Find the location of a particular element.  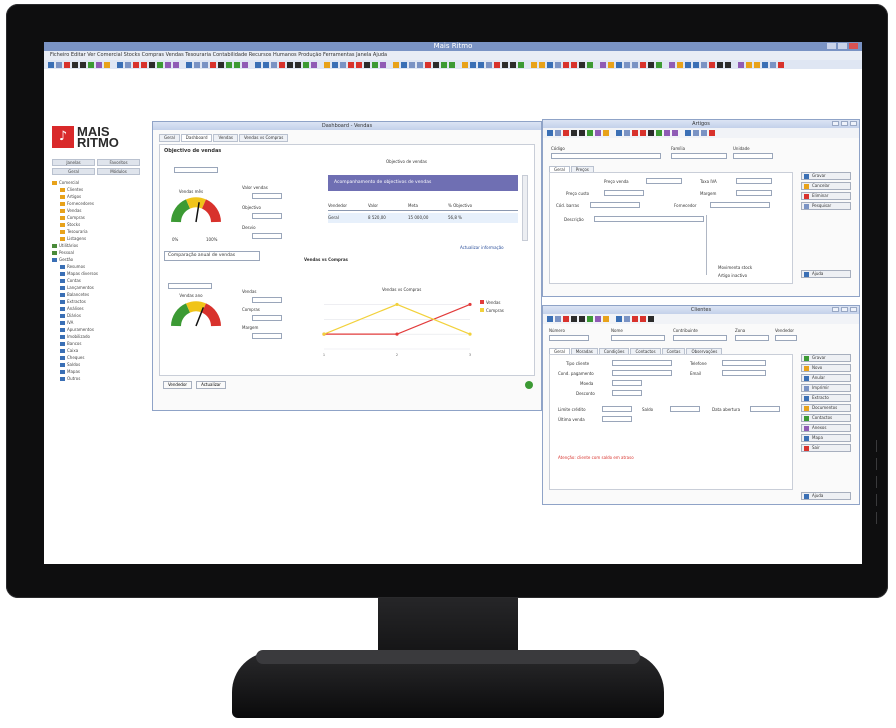

clientes-action-button: Extracto is located at coordinates (826, 398).